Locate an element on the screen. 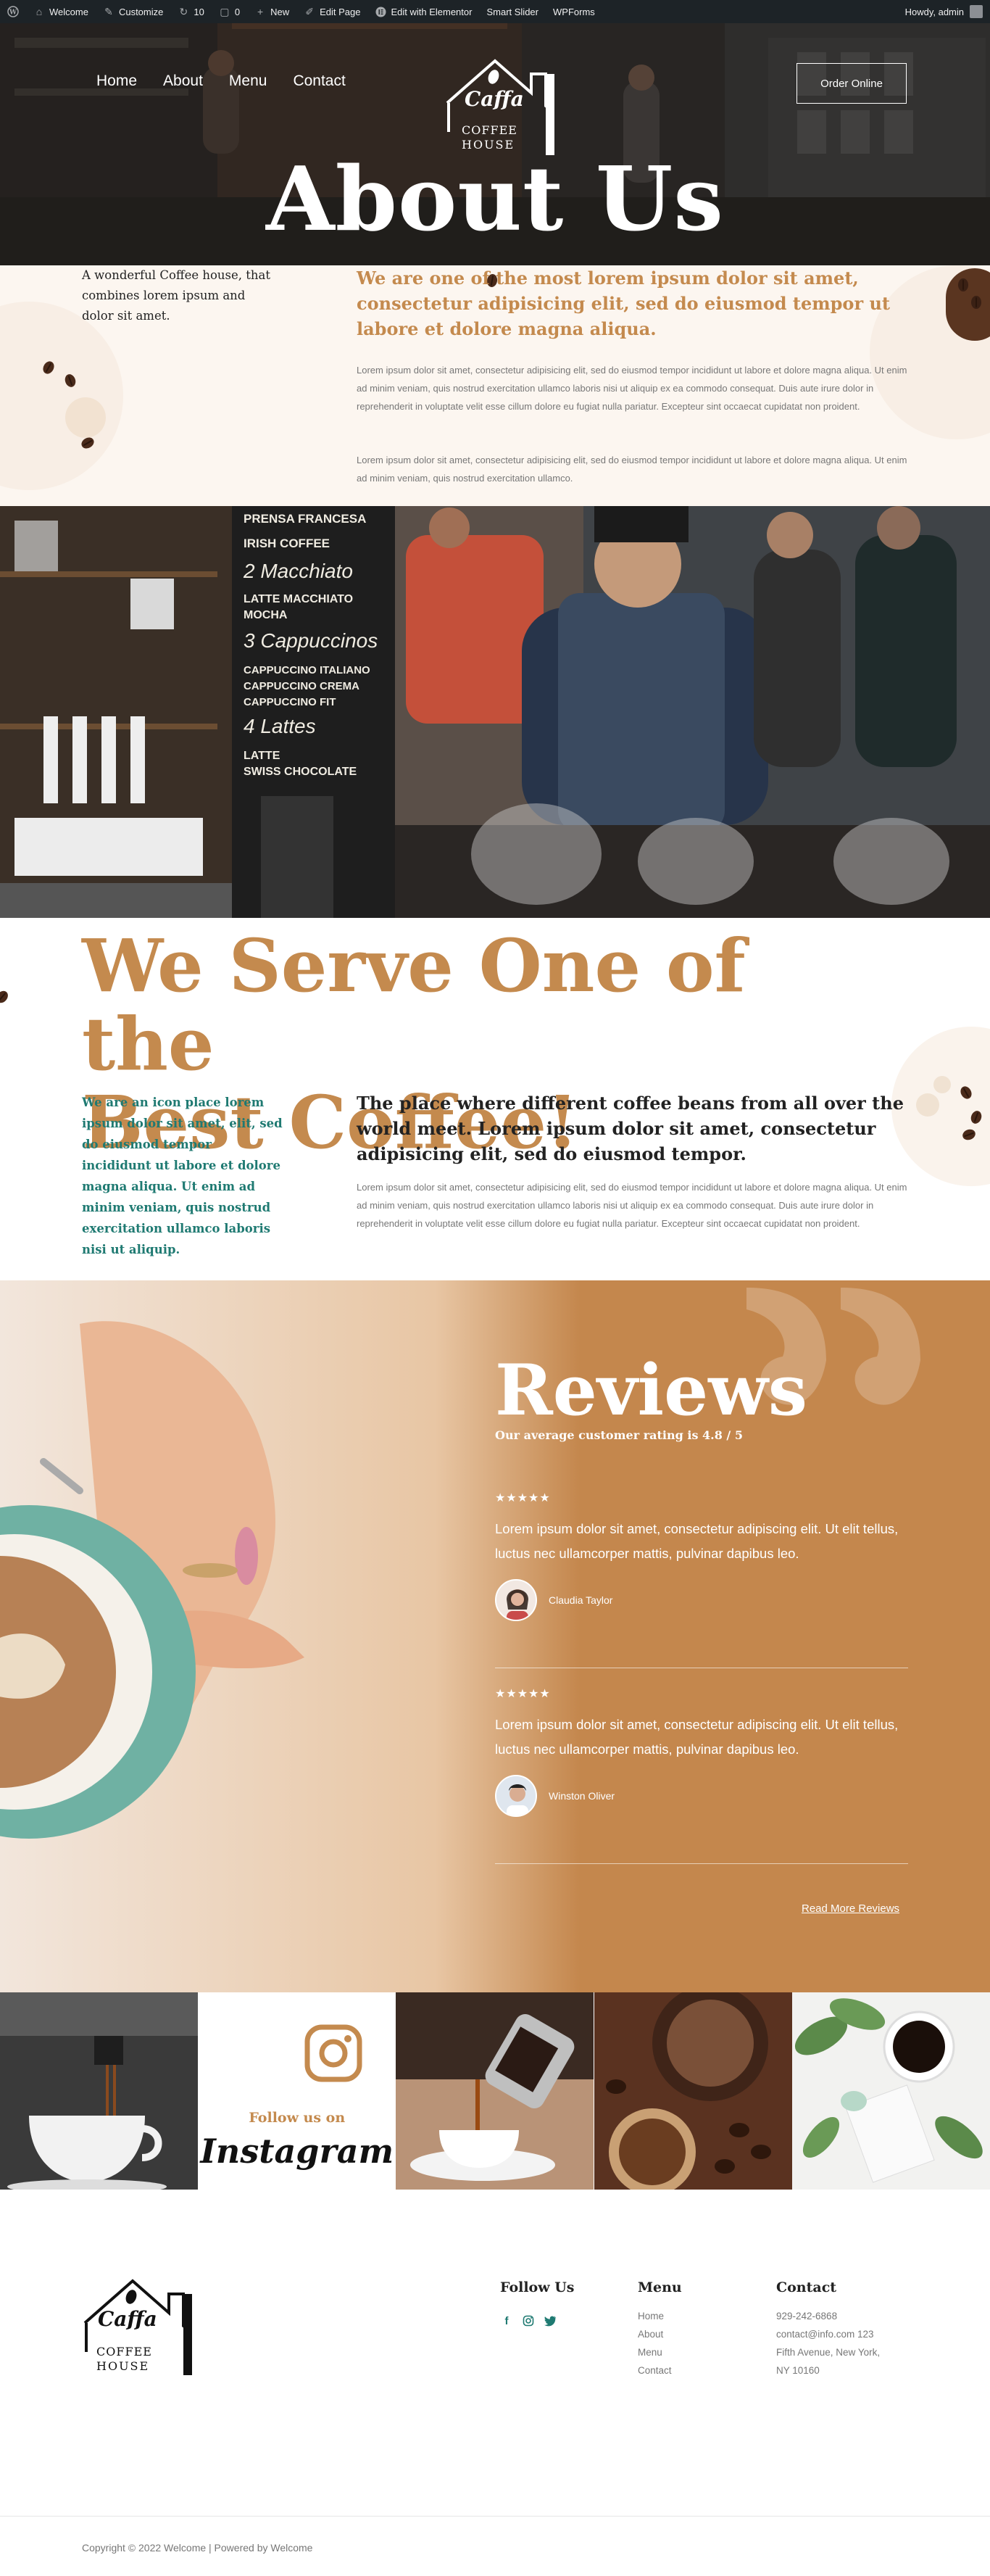 The width and height of the screenshot is (990, 2576). menu-board-item: 4 Lattes is located at coordinates (280, 726).